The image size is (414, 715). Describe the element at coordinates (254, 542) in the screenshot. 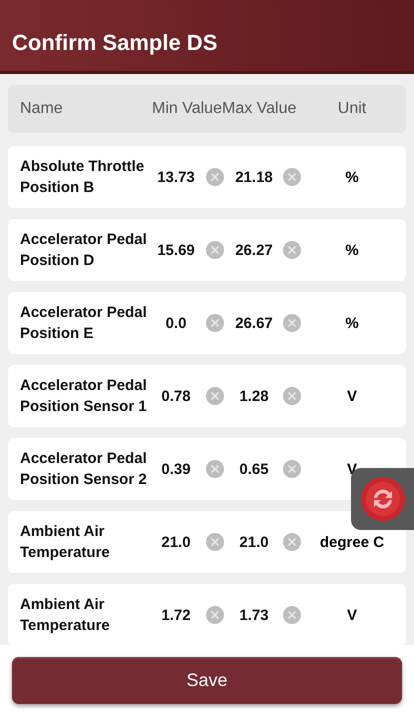

I see `max-value: 21.0` at that location.